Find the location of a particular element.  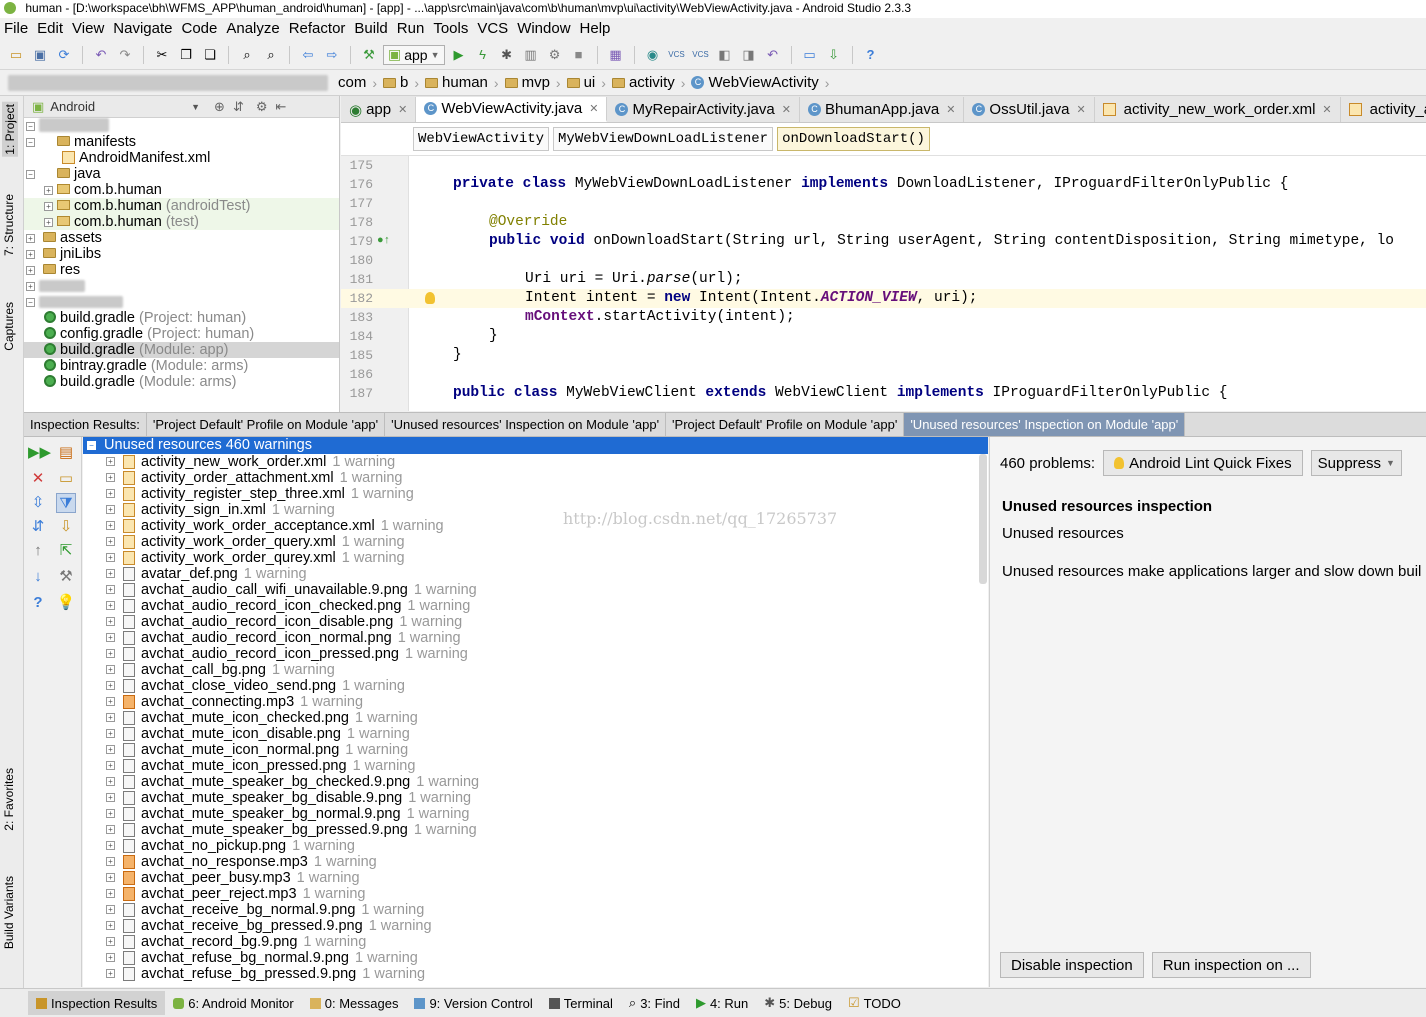

override-marker-icon: ●↑ is located at coordinates (383, 241).